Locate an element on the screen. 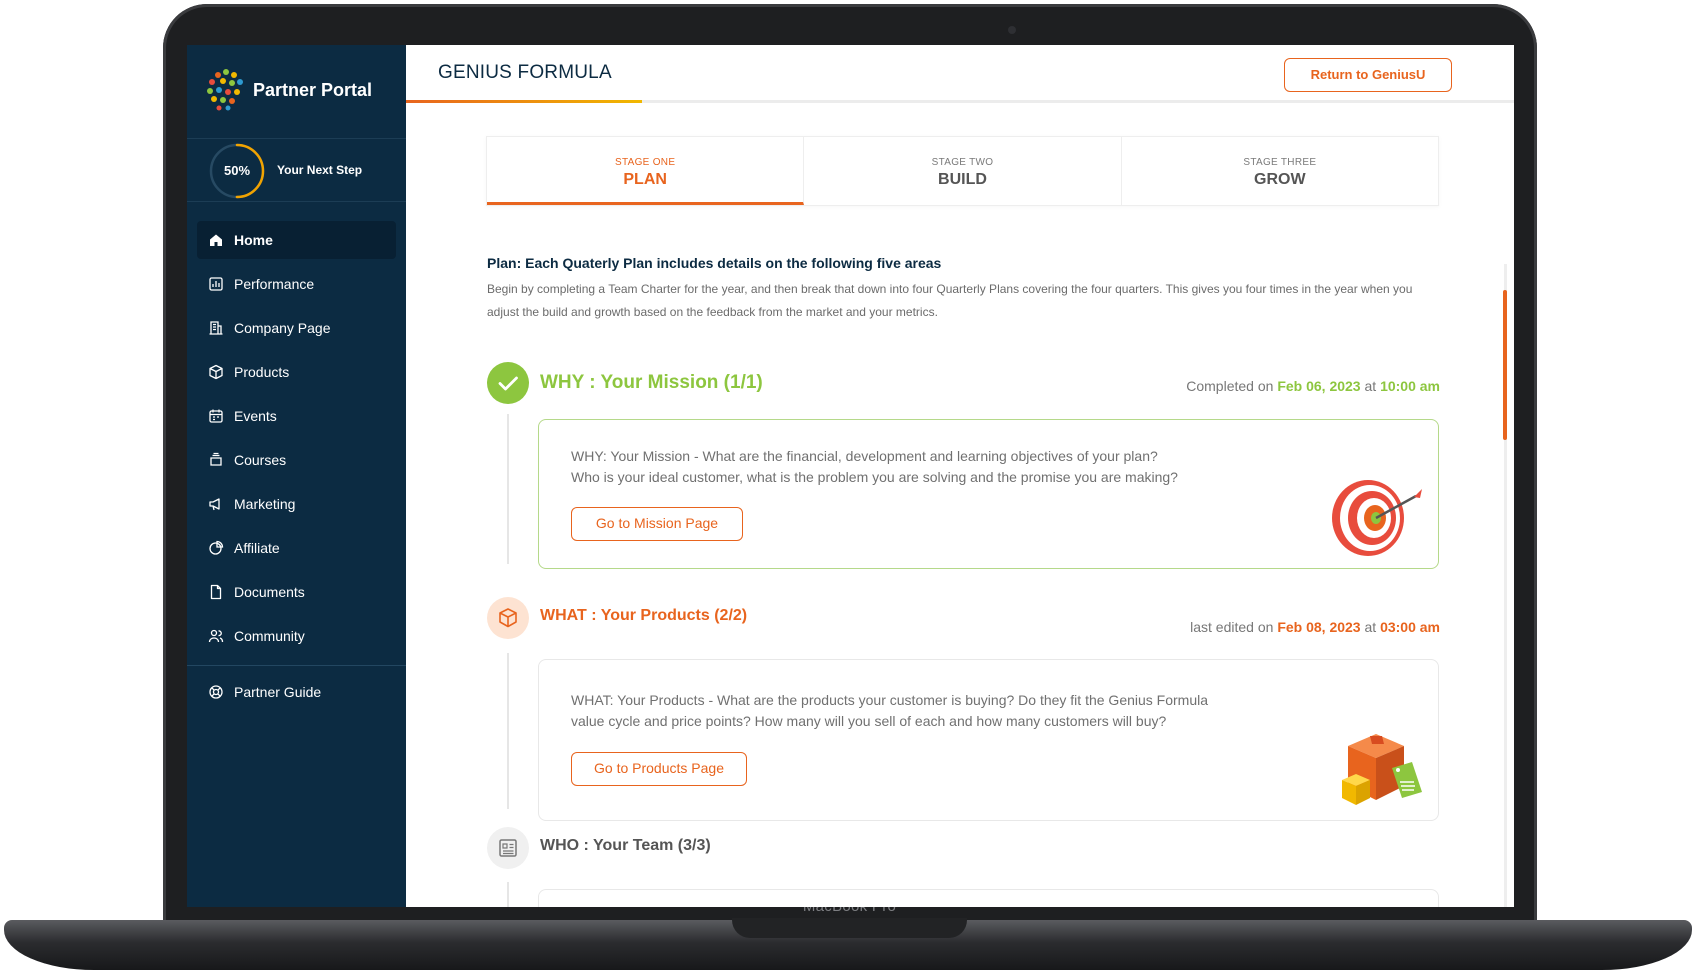  logo-text: Partner Portal is located at coordinates (313, 90).